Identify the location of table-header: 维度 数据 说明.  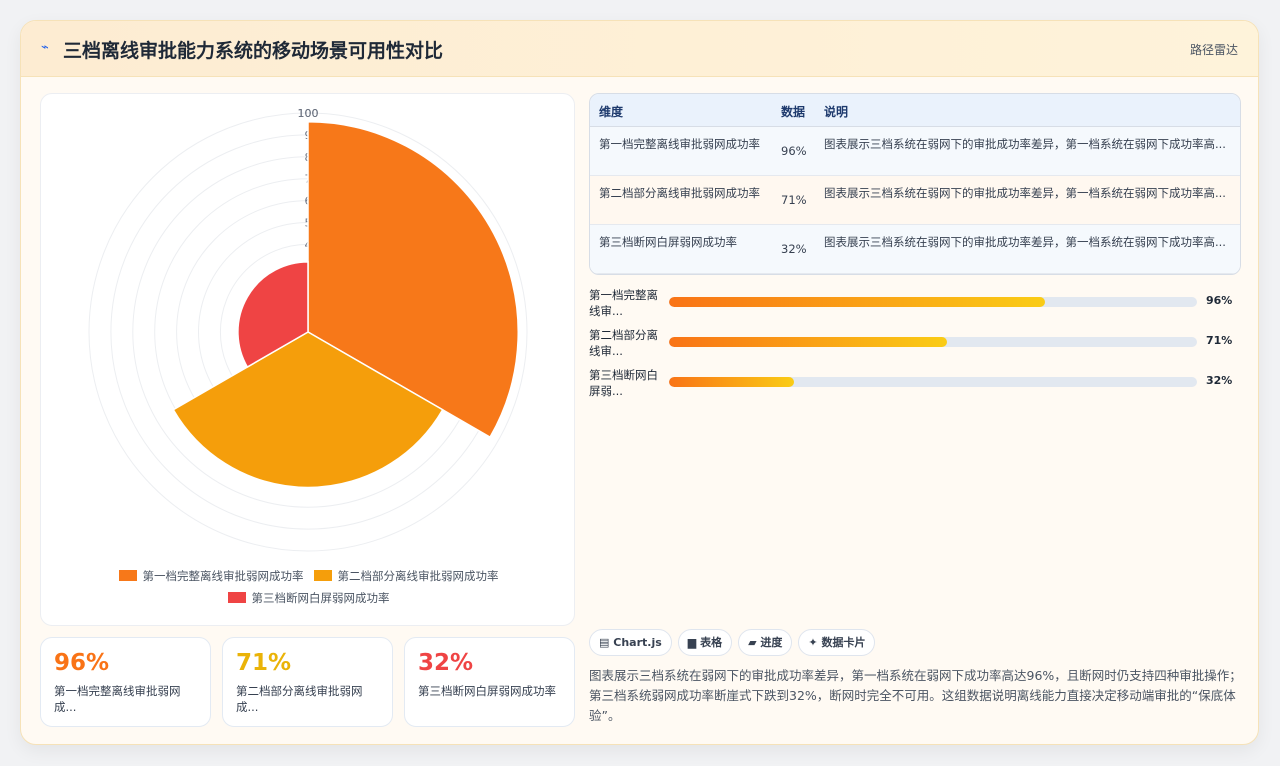
(915, 110).